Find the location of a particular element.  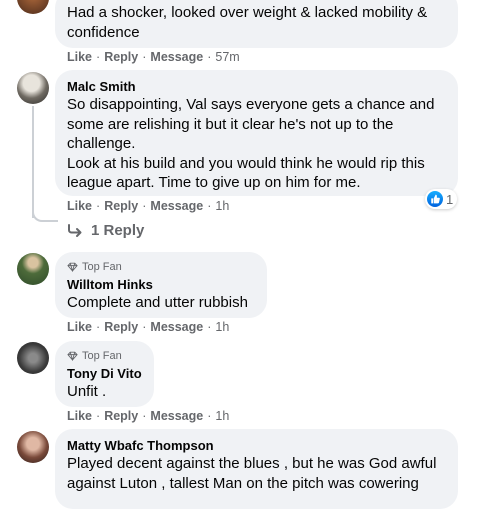

comment-bubble: Top Fan Tony Di Vito Unfit . is located at coordinates (104, 374).